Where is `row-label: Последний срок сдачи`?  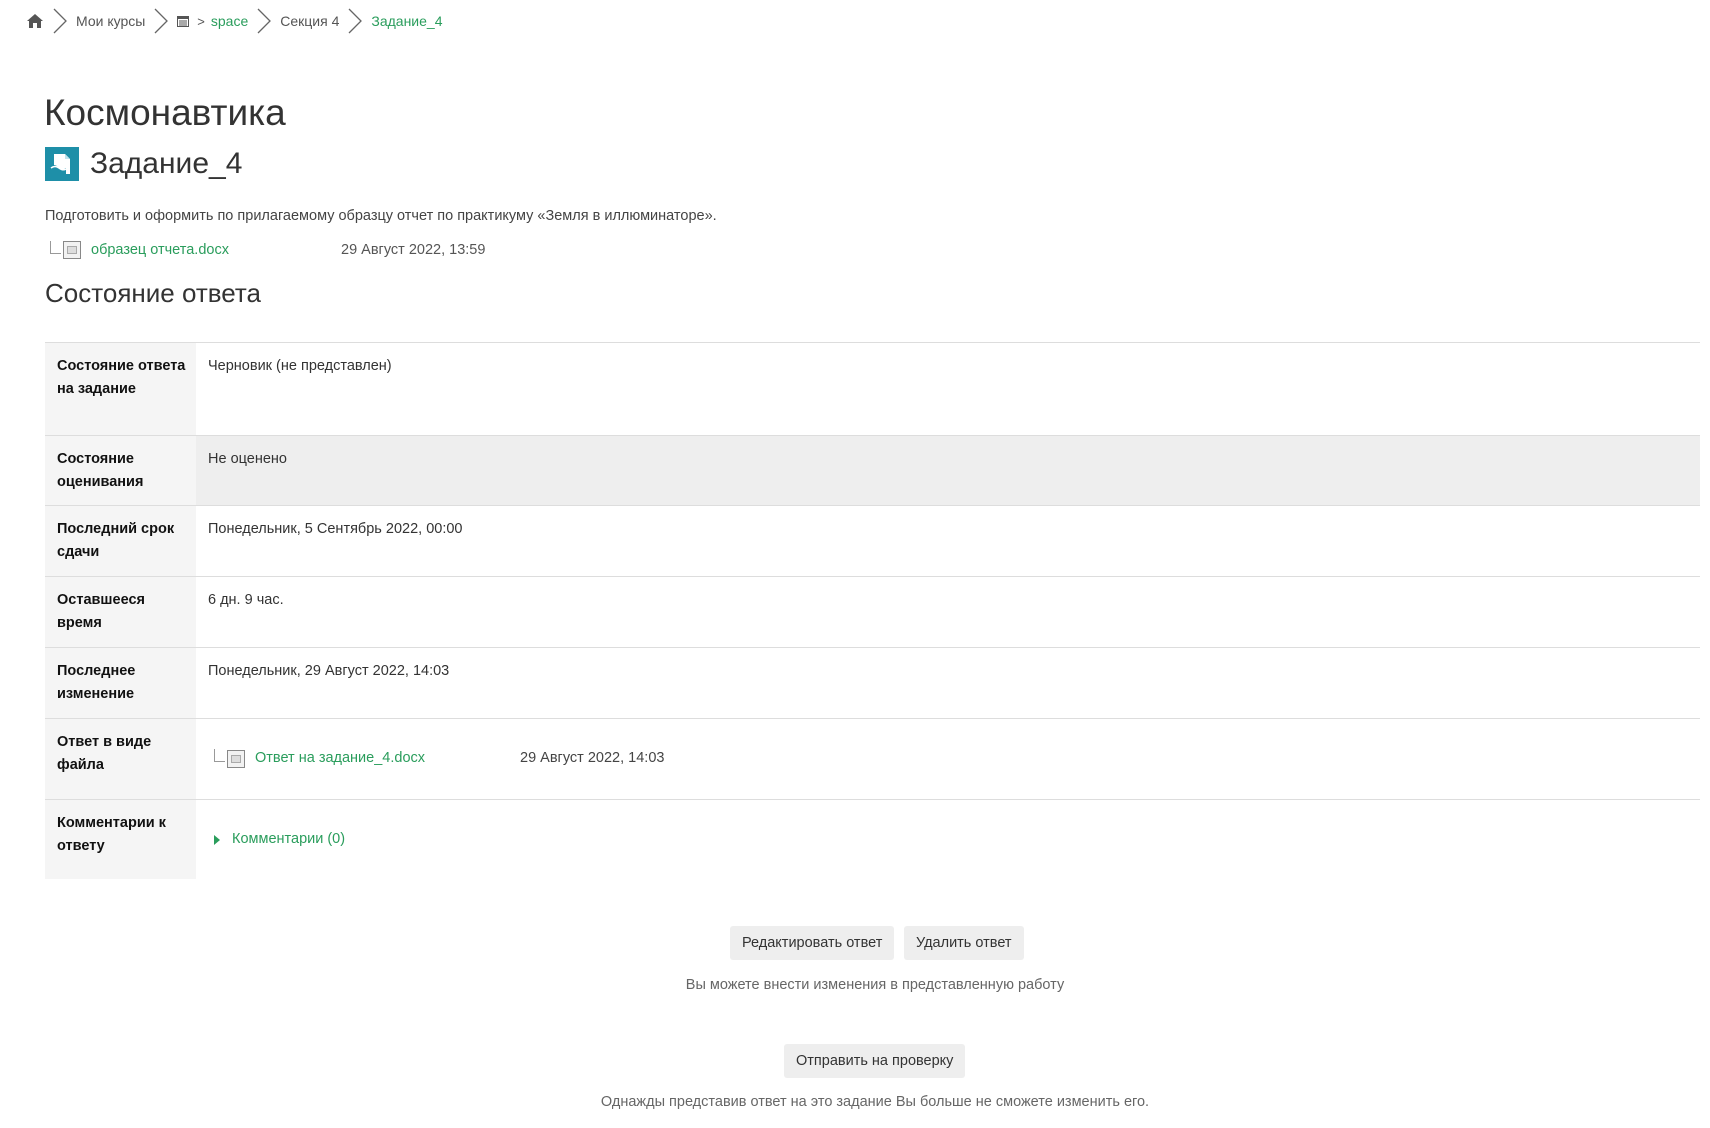 row-label: Последний срок сдачи is located at coordinates (120, 541).